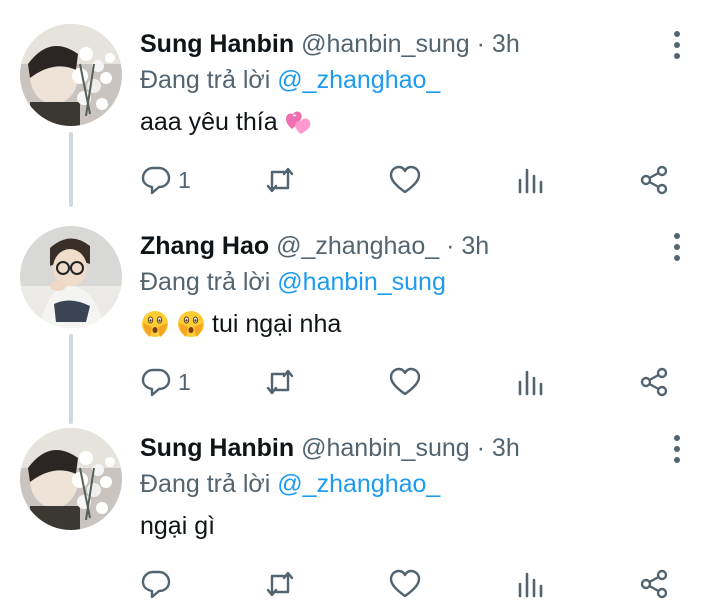 The image size is (720, 616). What do you see at coordinates (357, 246) in the screenshot?
I see `user-handle: @_zhanghao_` at bounding box center [357, 246].